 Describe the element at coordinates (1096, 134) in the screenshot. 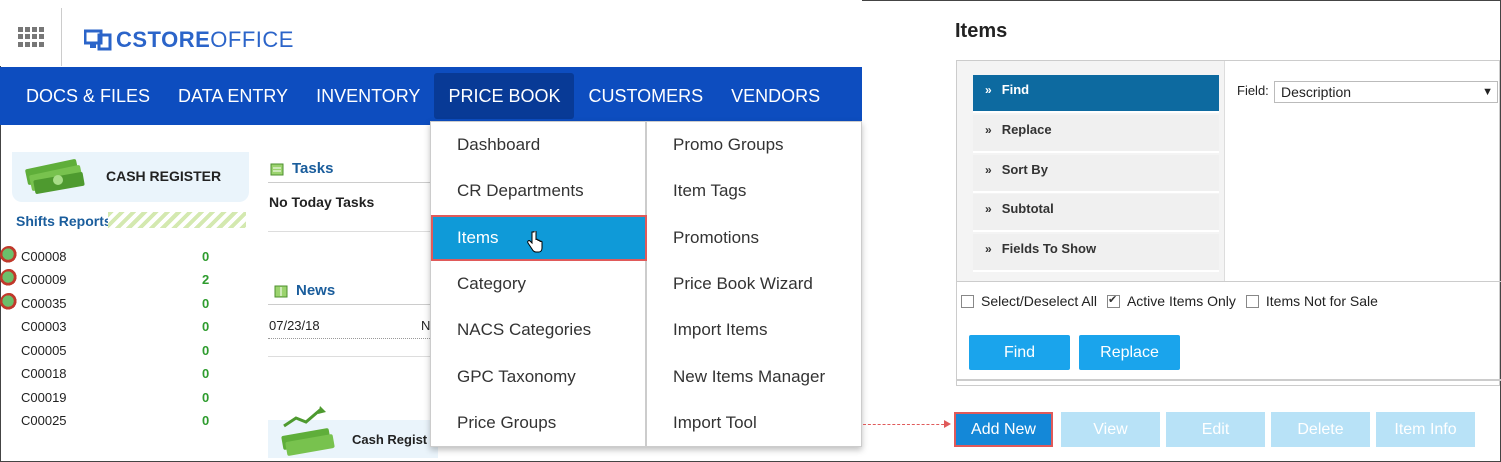

I see `section-replace: » Replace` at that location.